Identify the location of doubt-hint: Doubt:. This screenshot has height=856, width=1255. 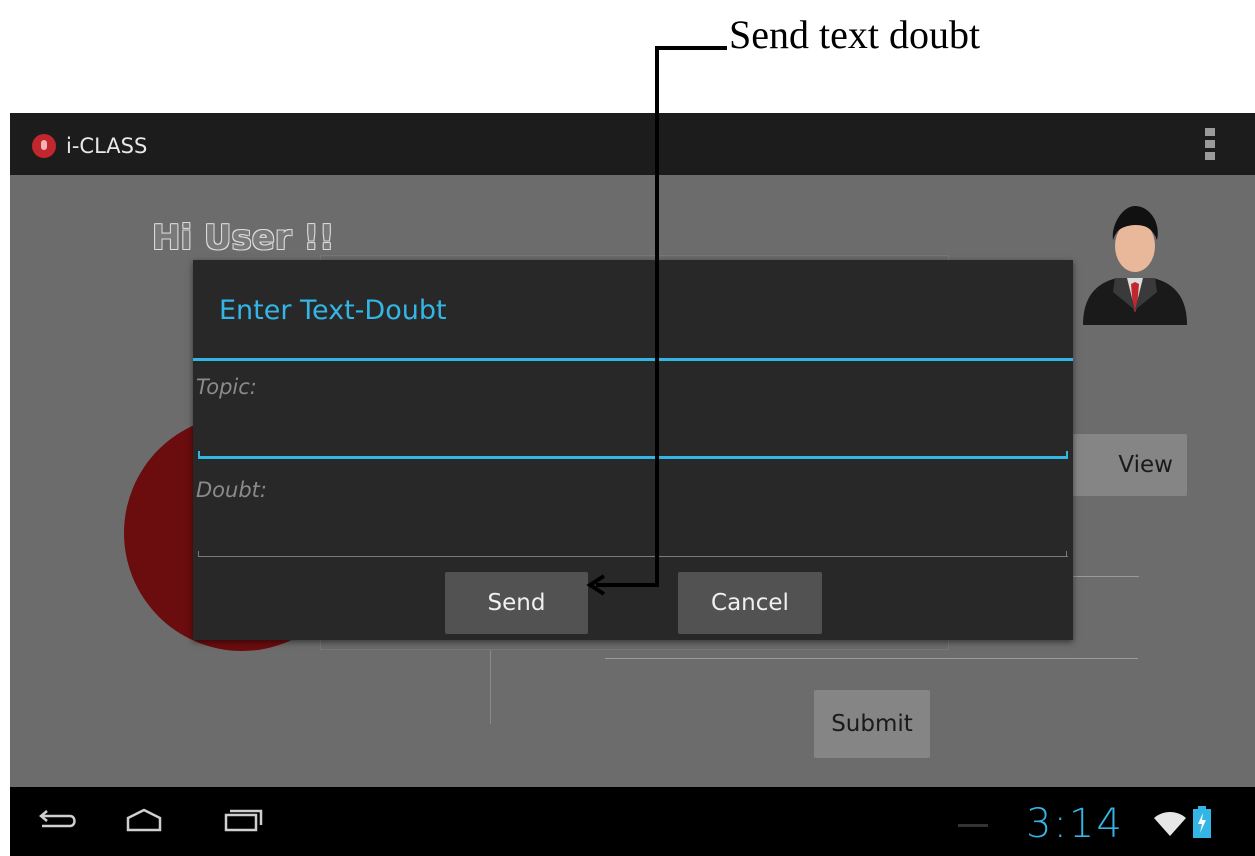
(231, 490).